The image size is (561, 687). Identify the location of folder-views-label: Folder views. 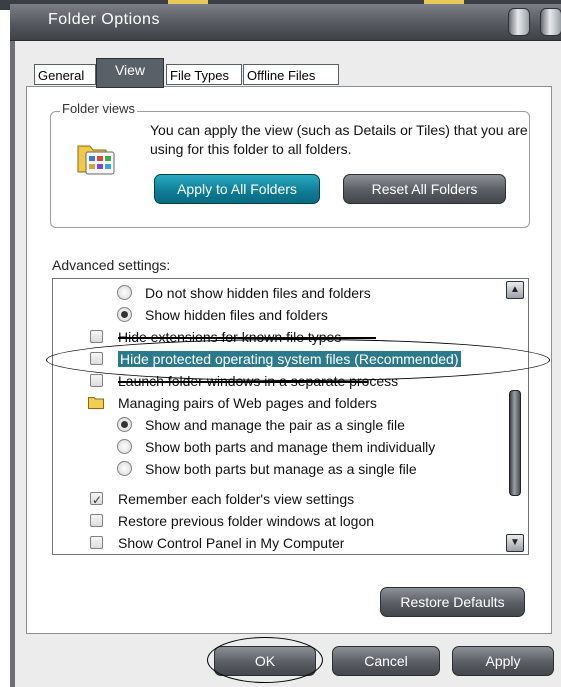
(98, 108).